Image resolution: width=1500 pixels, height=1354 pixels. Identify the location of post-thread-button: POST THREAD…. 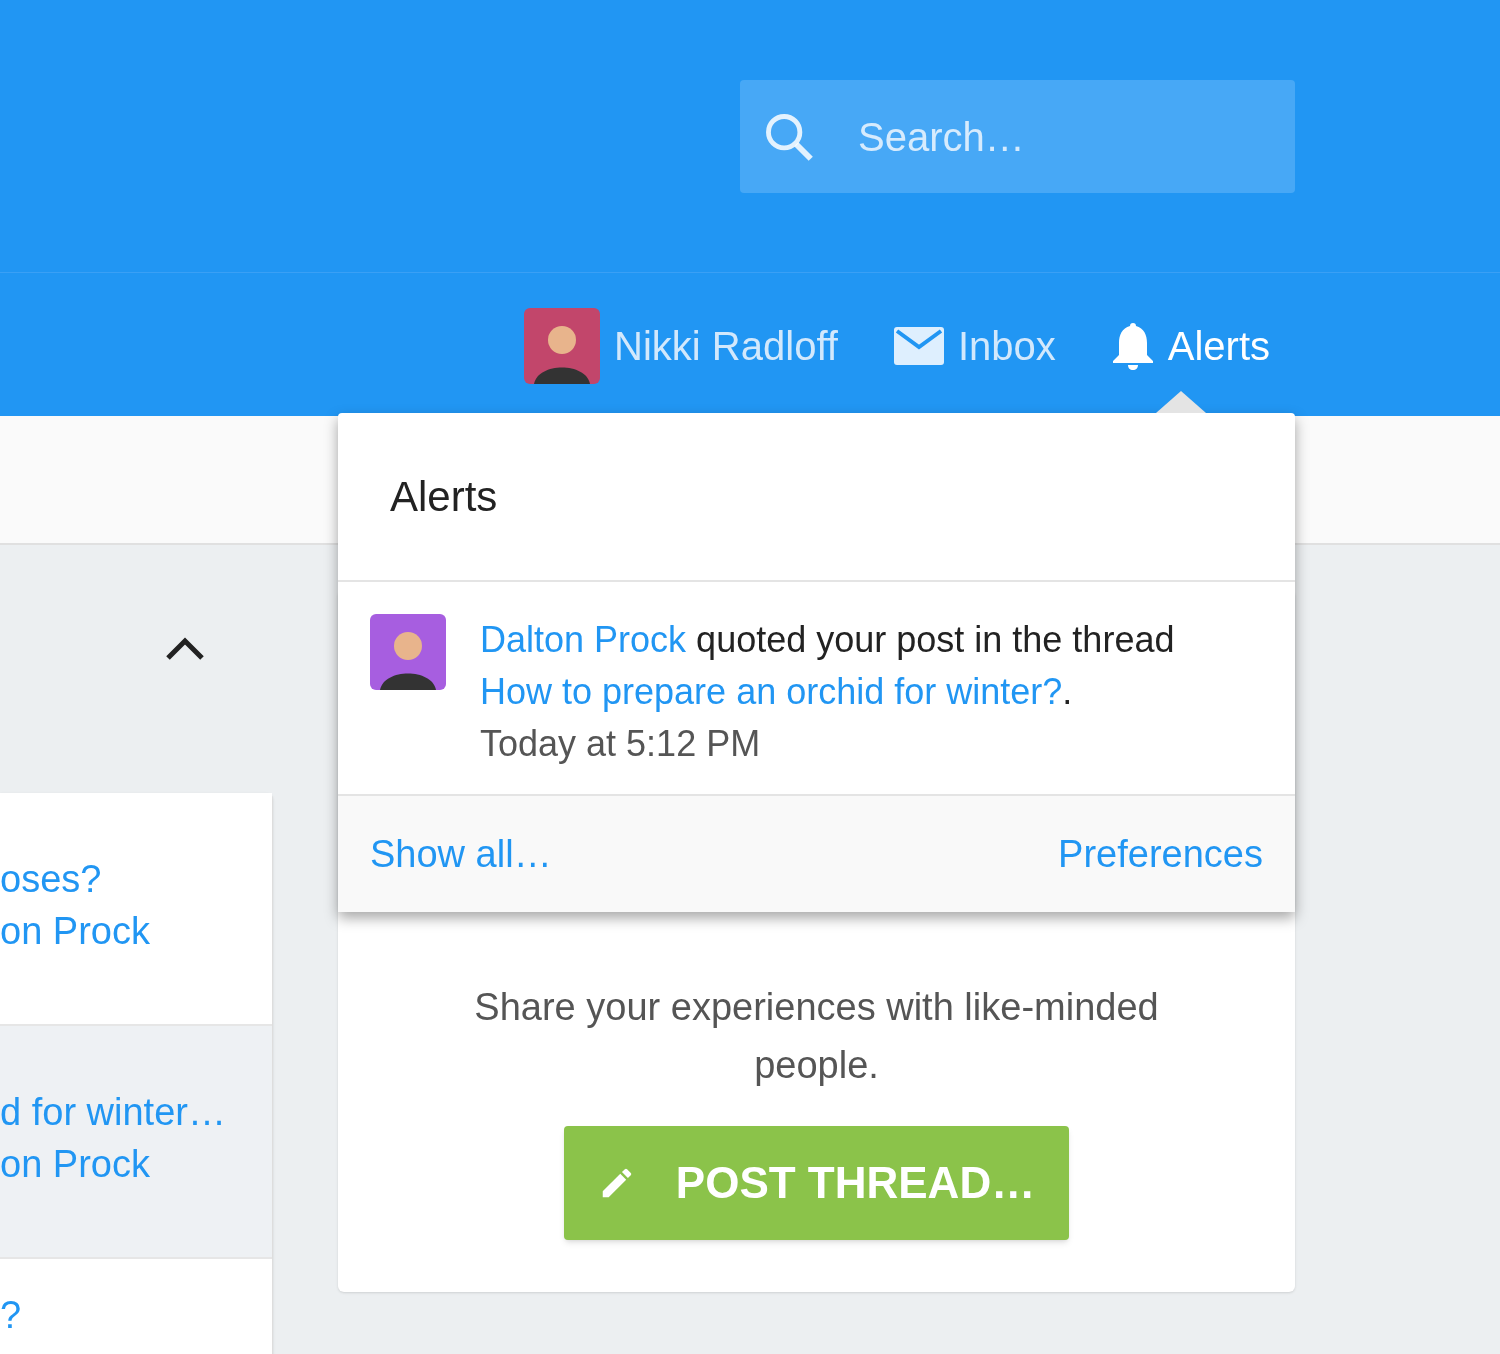
(816, 1183).